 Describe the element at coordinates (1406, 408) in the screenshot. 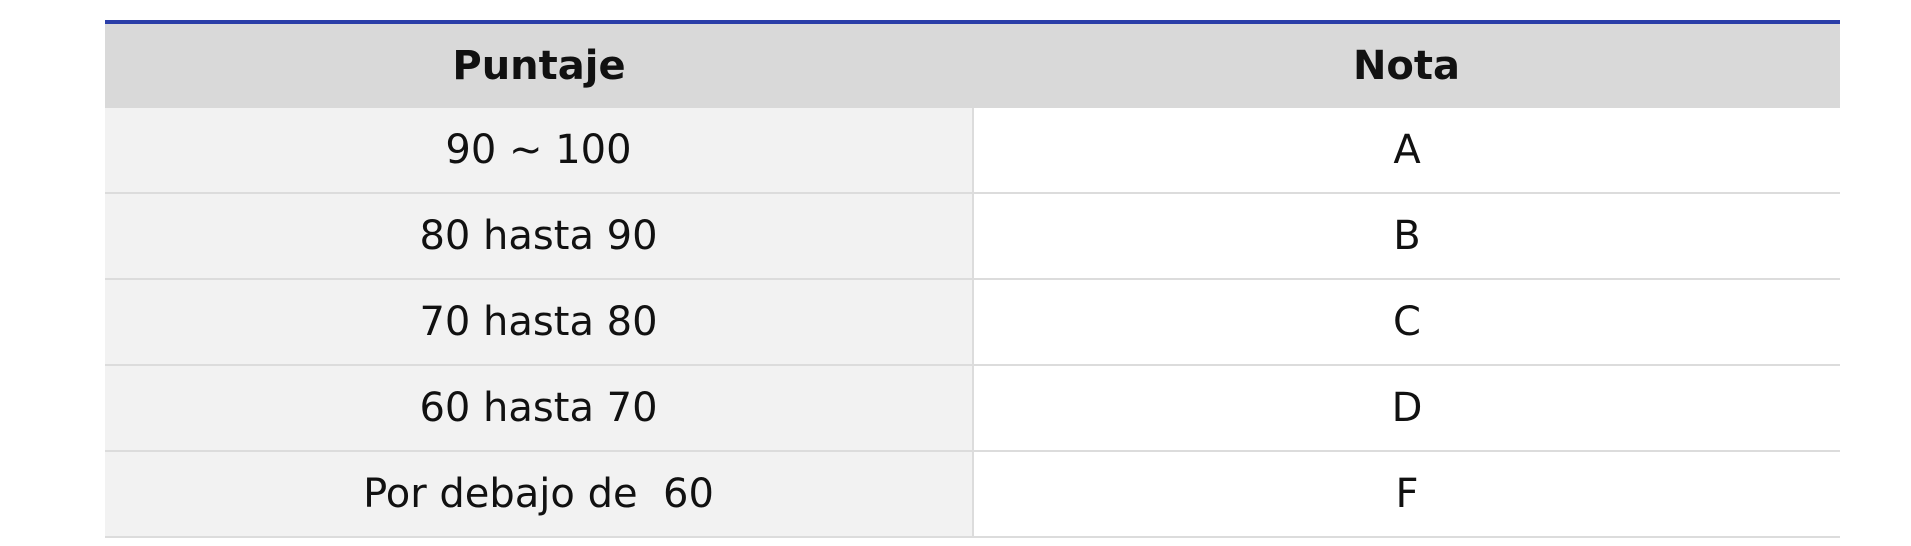

I see `grade-cell: D` at that location.